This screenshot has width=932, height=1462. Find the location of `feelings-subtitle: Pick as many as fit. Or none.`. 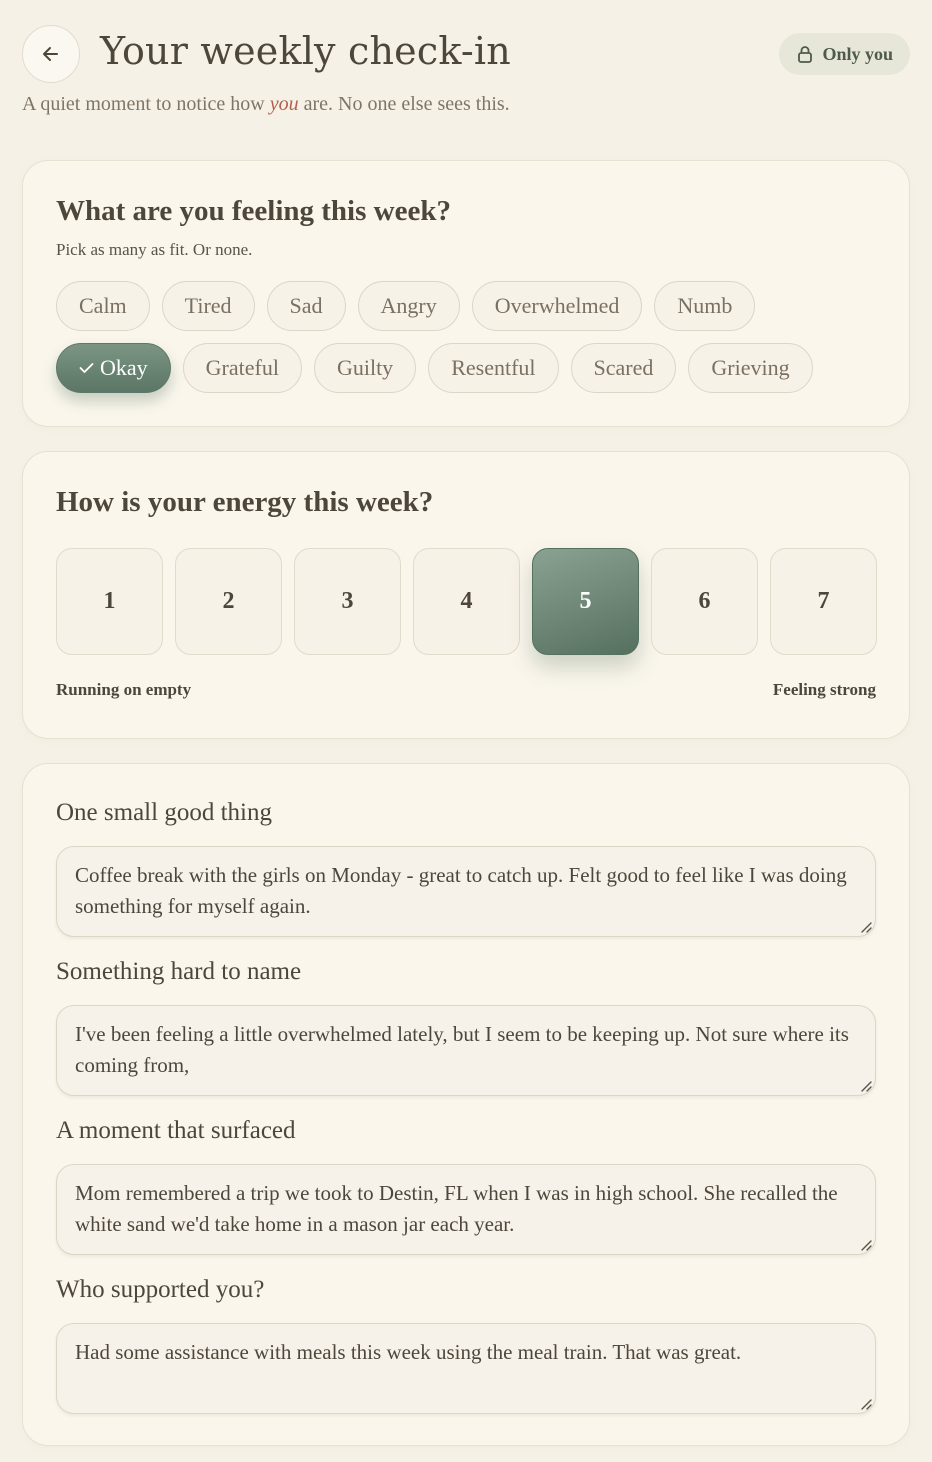

feelings-subtitle: Pick as many as fit. Or none. is located at coordinates (154, 249).